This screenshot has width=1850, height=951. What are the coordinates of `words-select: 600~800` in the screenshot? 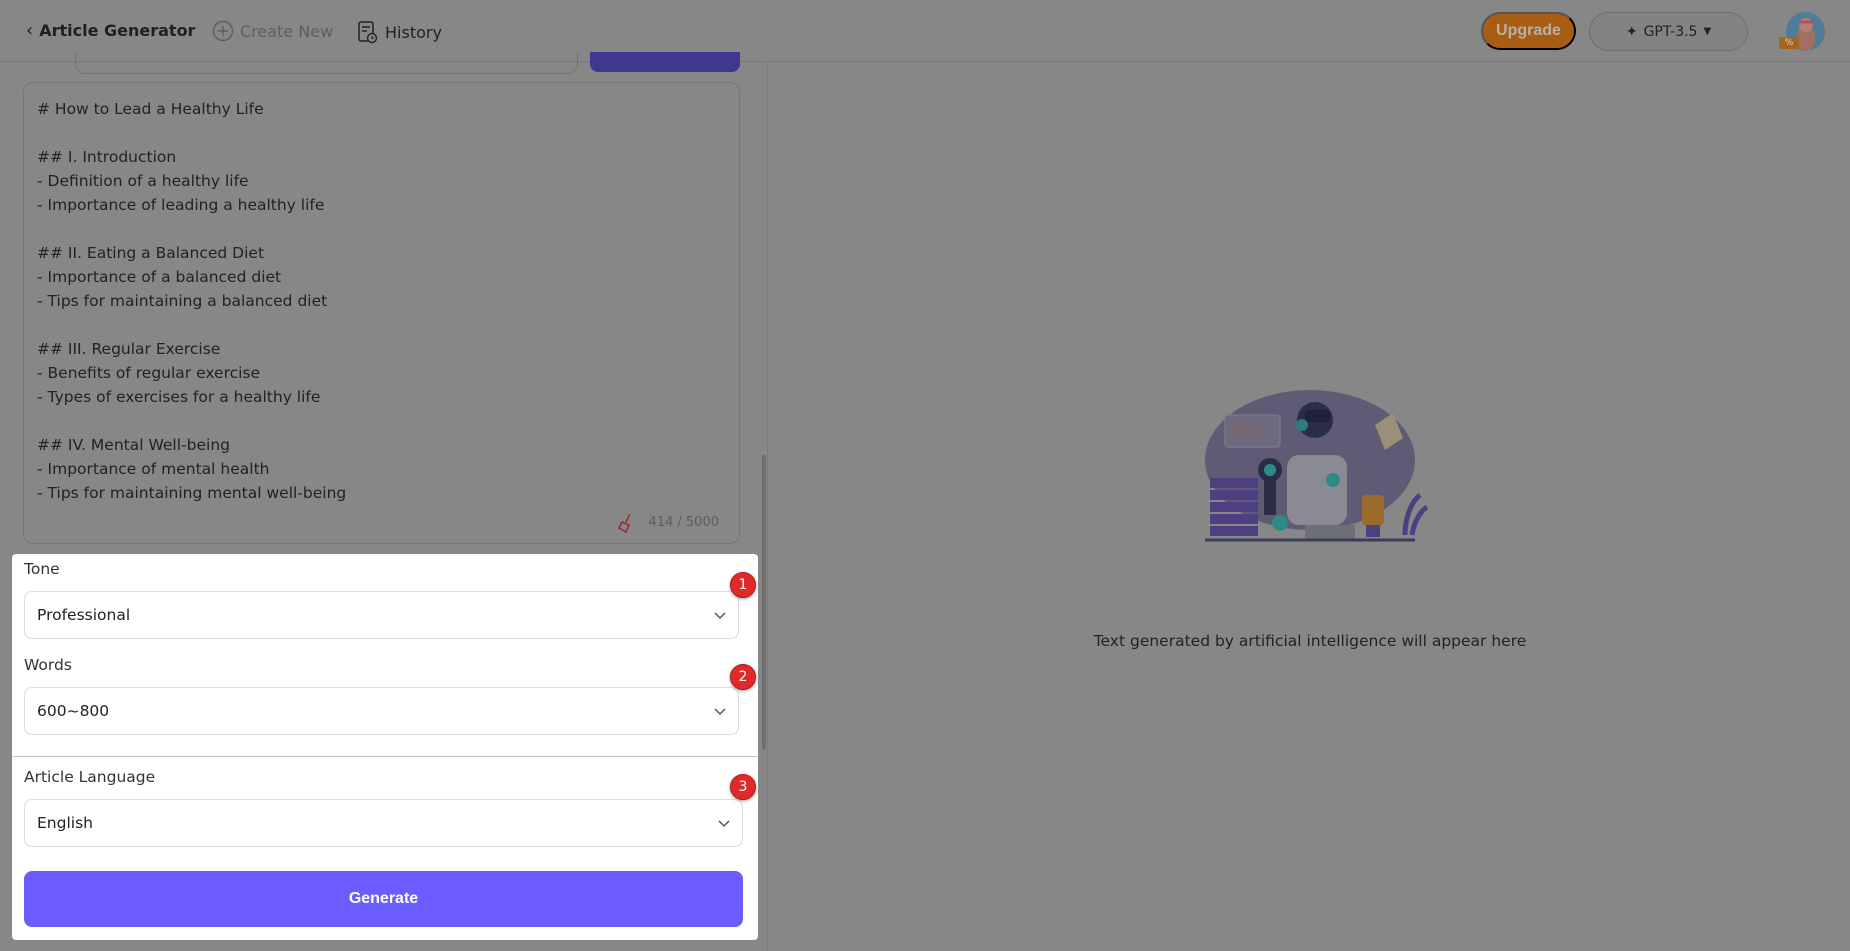 It's located at (381, 711).